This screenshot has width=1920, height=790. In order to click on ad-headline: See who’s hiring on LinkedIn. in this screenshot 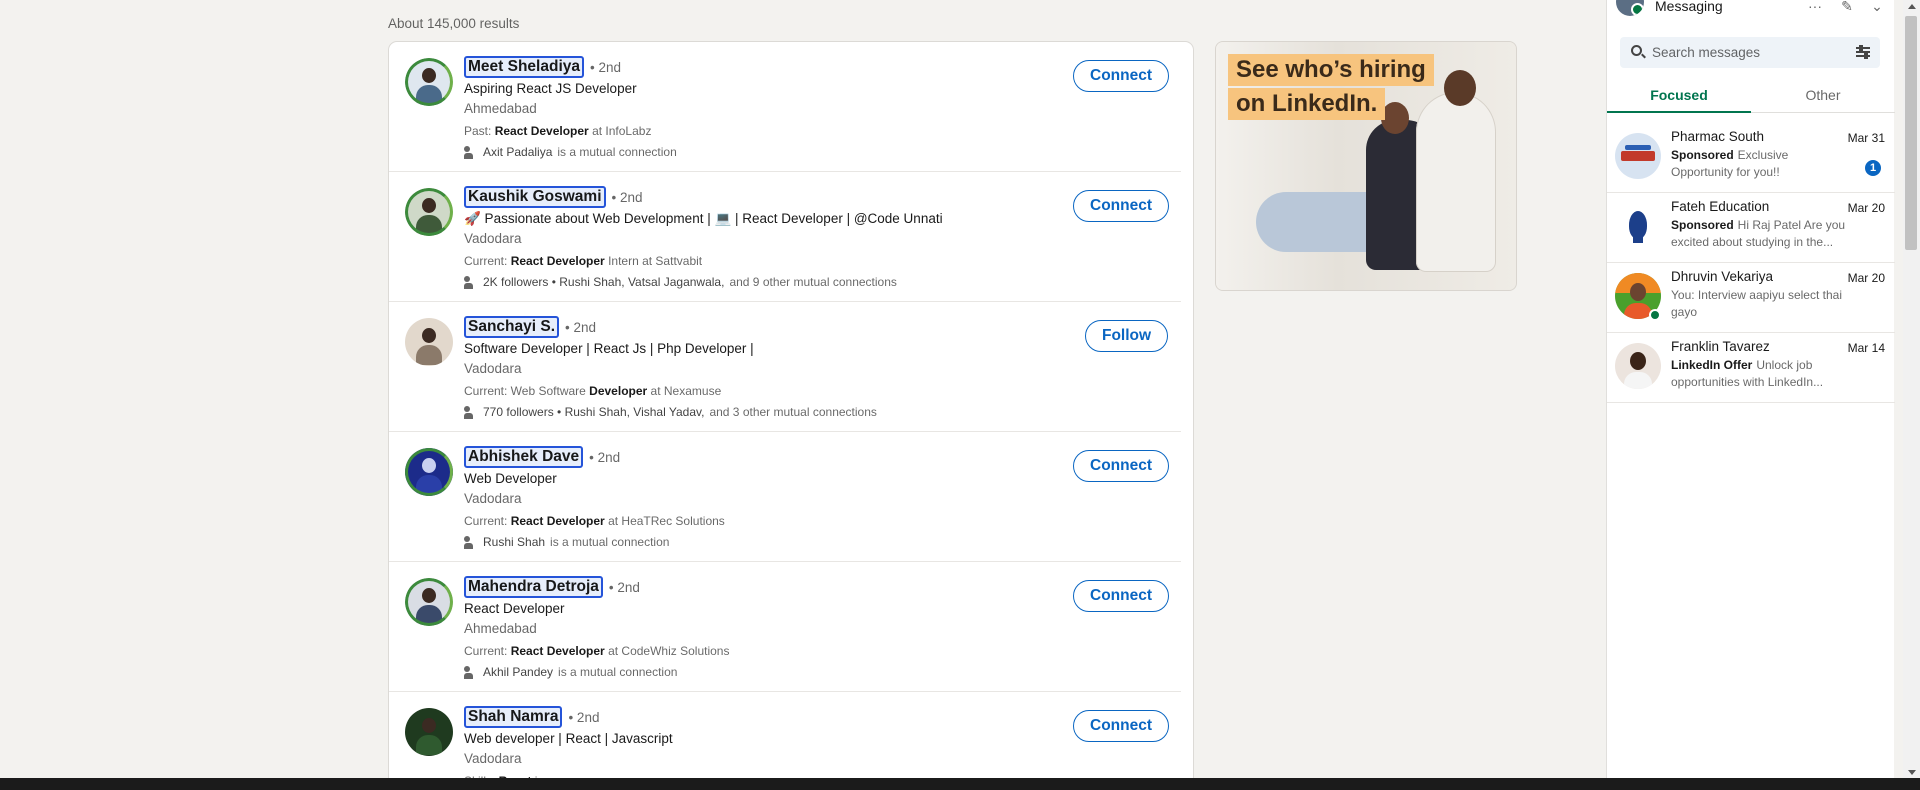, I will do `click(1331, 88)`.